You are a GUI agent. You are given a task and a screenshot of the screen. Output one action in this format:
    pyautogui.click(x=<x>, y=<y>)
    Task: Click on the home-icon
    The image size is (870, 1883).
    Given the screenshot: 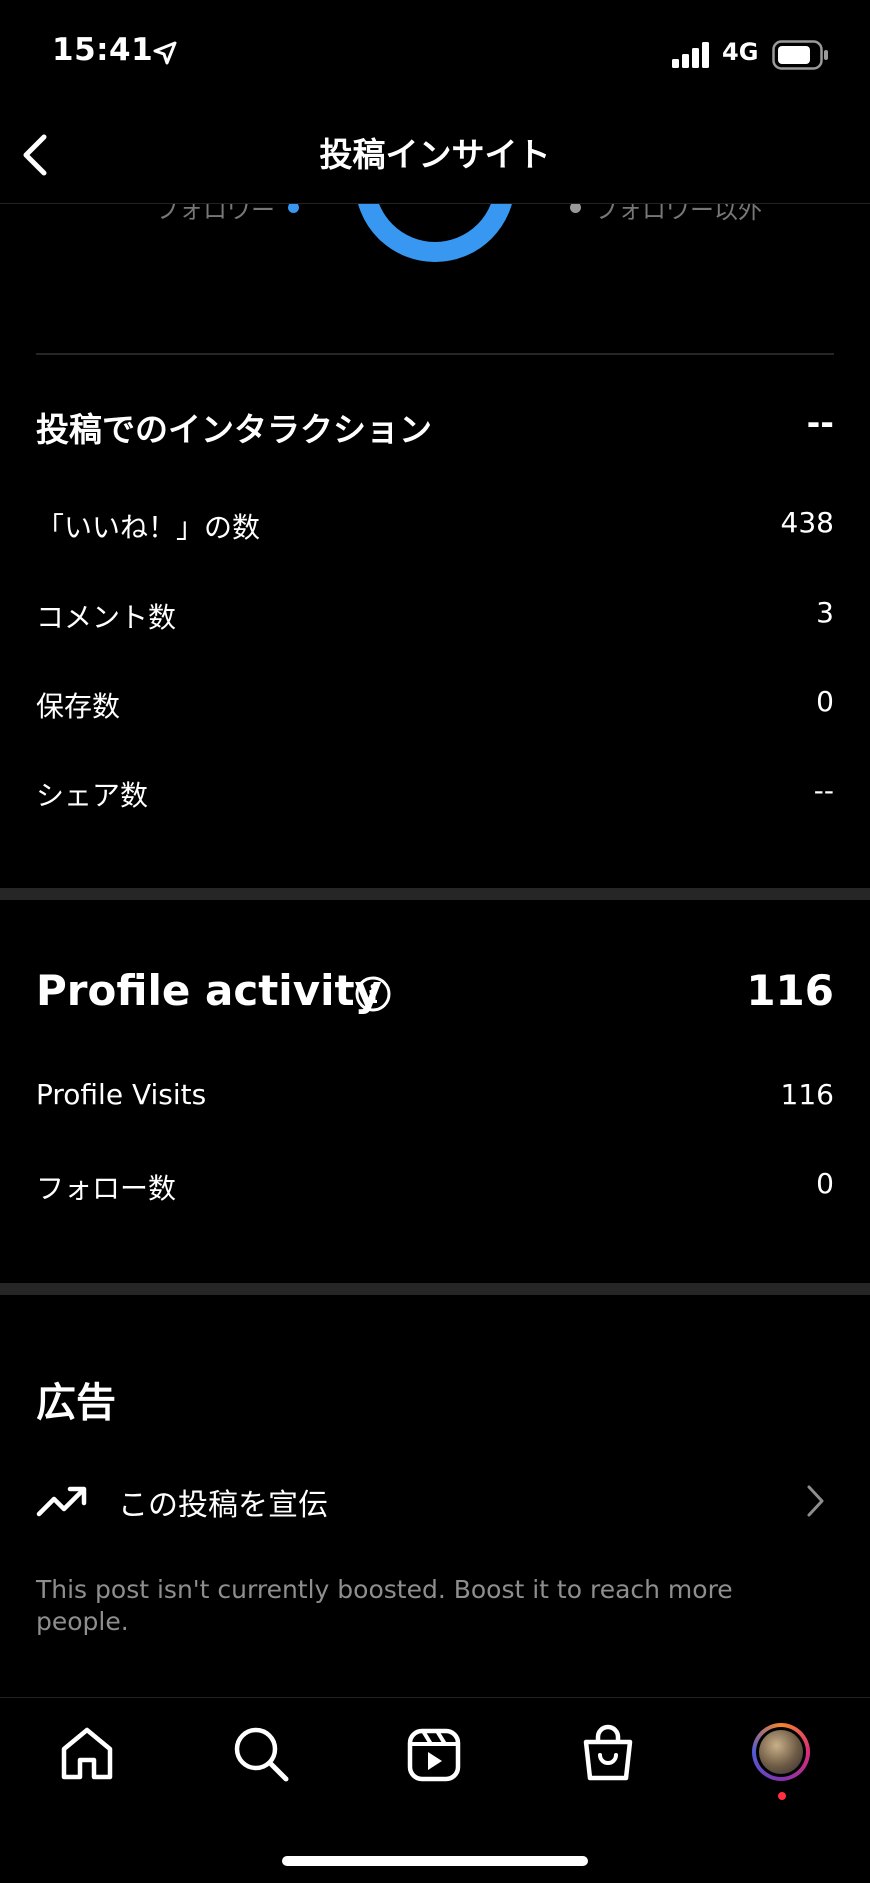 What is the action you would take?
    pyautogui.click(x=87, y=1754)
    